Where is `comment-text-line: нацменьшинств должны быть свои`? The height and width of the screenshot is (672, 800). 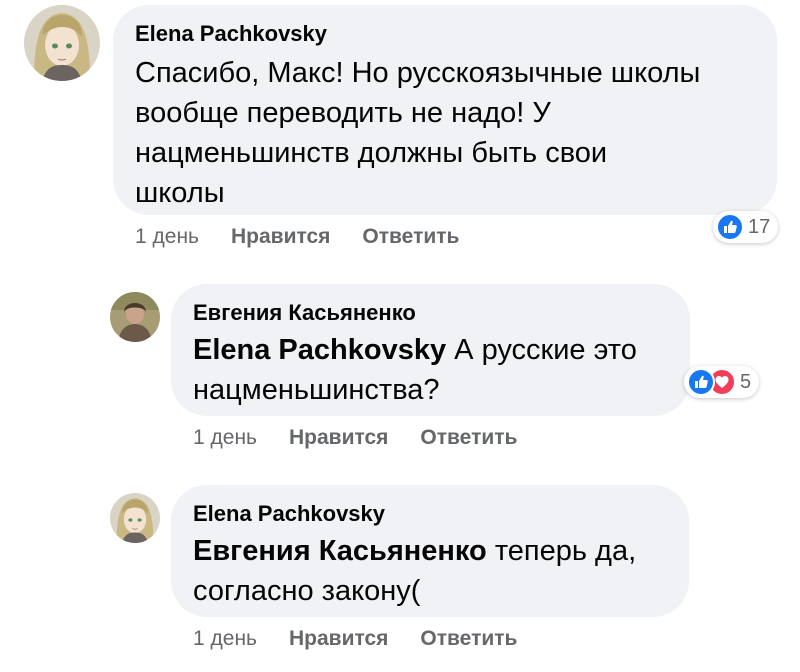
comment-text-line: нацменьшинств должны быть свои is located at coordinates (371, 153).